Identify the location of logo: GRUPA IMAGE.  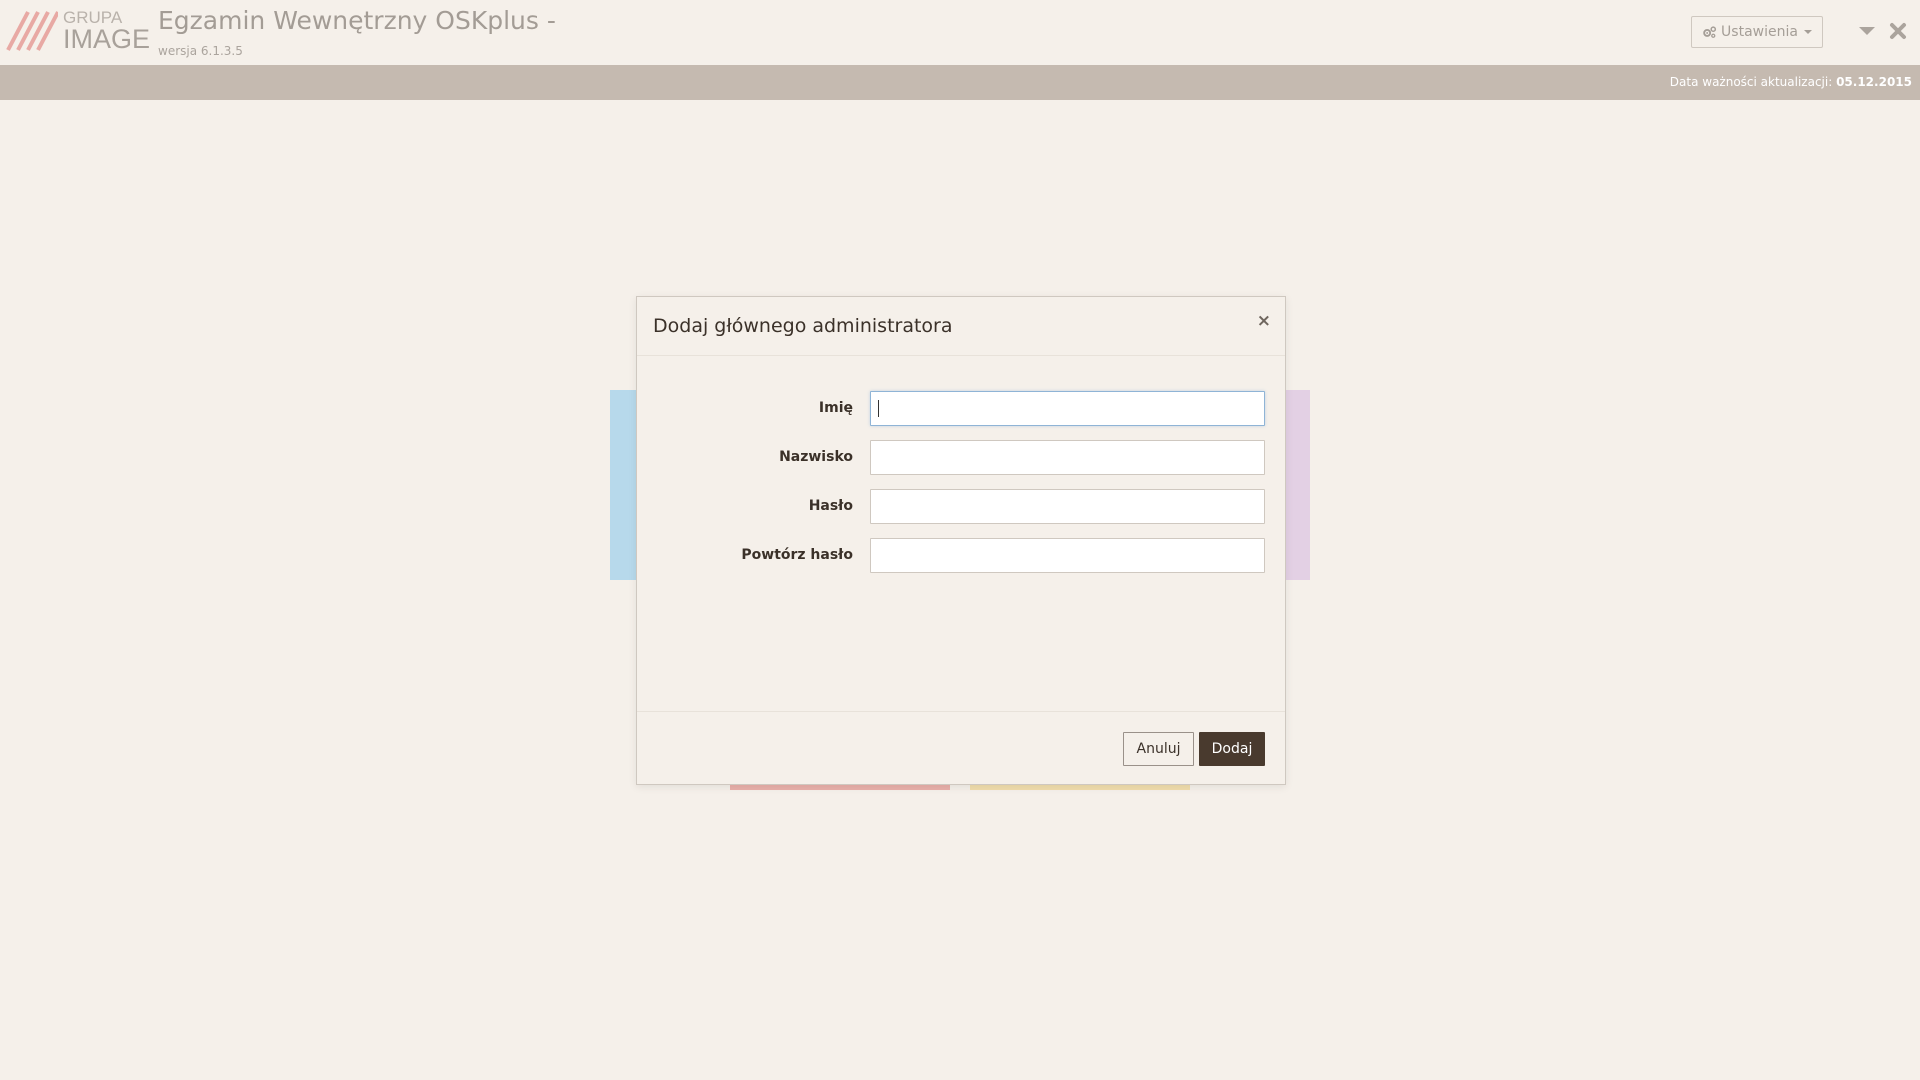
(78, 31).